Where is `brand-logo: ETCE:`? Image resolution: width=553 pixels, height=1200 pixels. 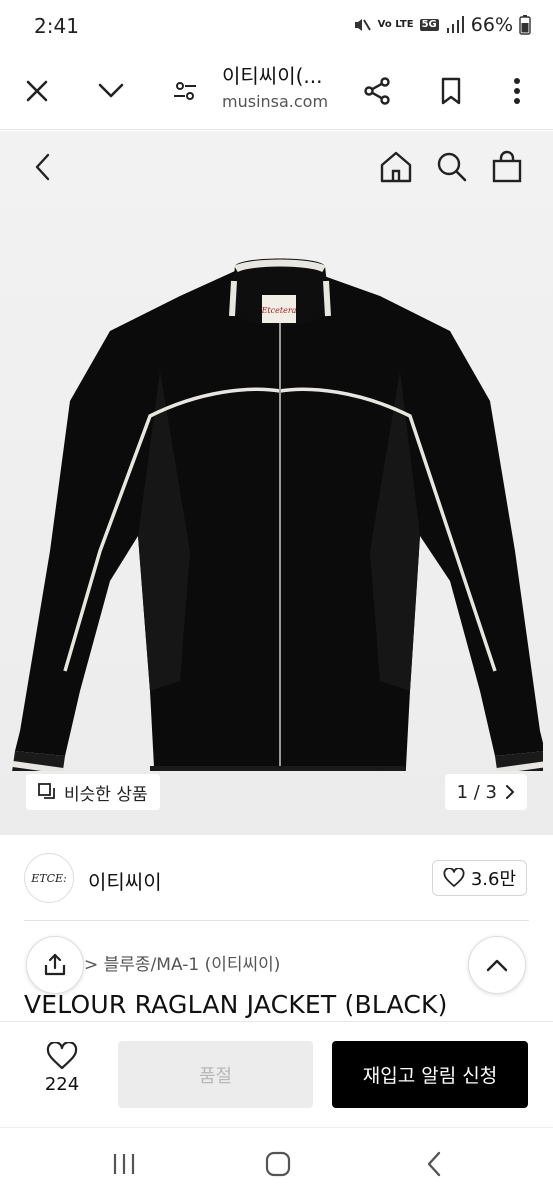
brand-logo: ETCE: is located at coordinates (49, 878).